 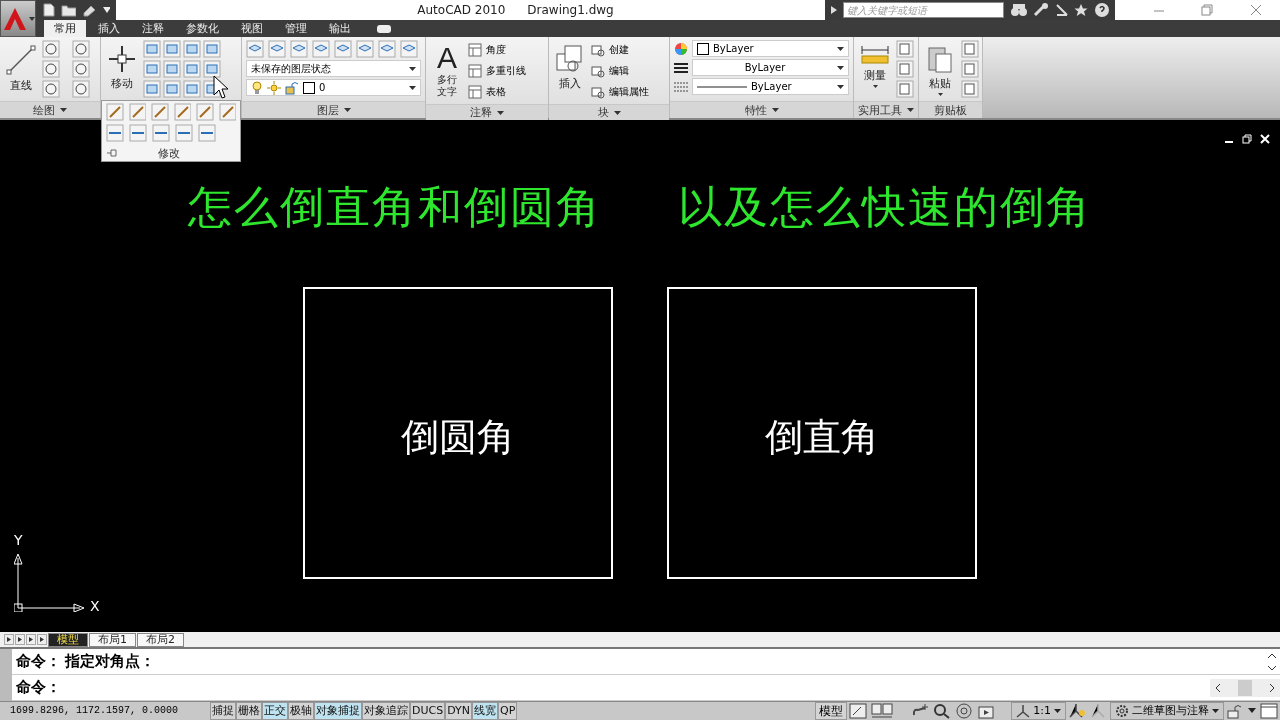 I want to click on drafting-toggle: 栅格, so click(x=249, y=711).